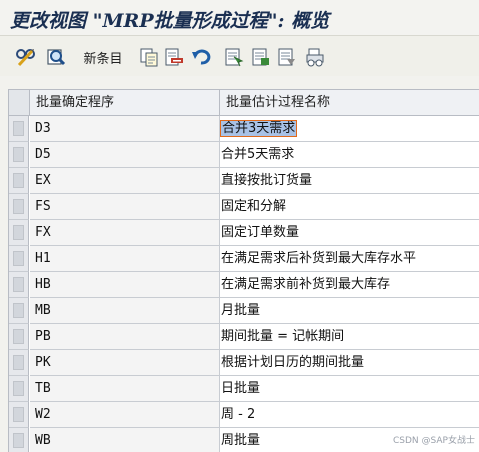 This screenshot has height=452, width=479. I want to click on lot-sizing-description-text: 根据计划日历的期间批量, so click(293, 362).